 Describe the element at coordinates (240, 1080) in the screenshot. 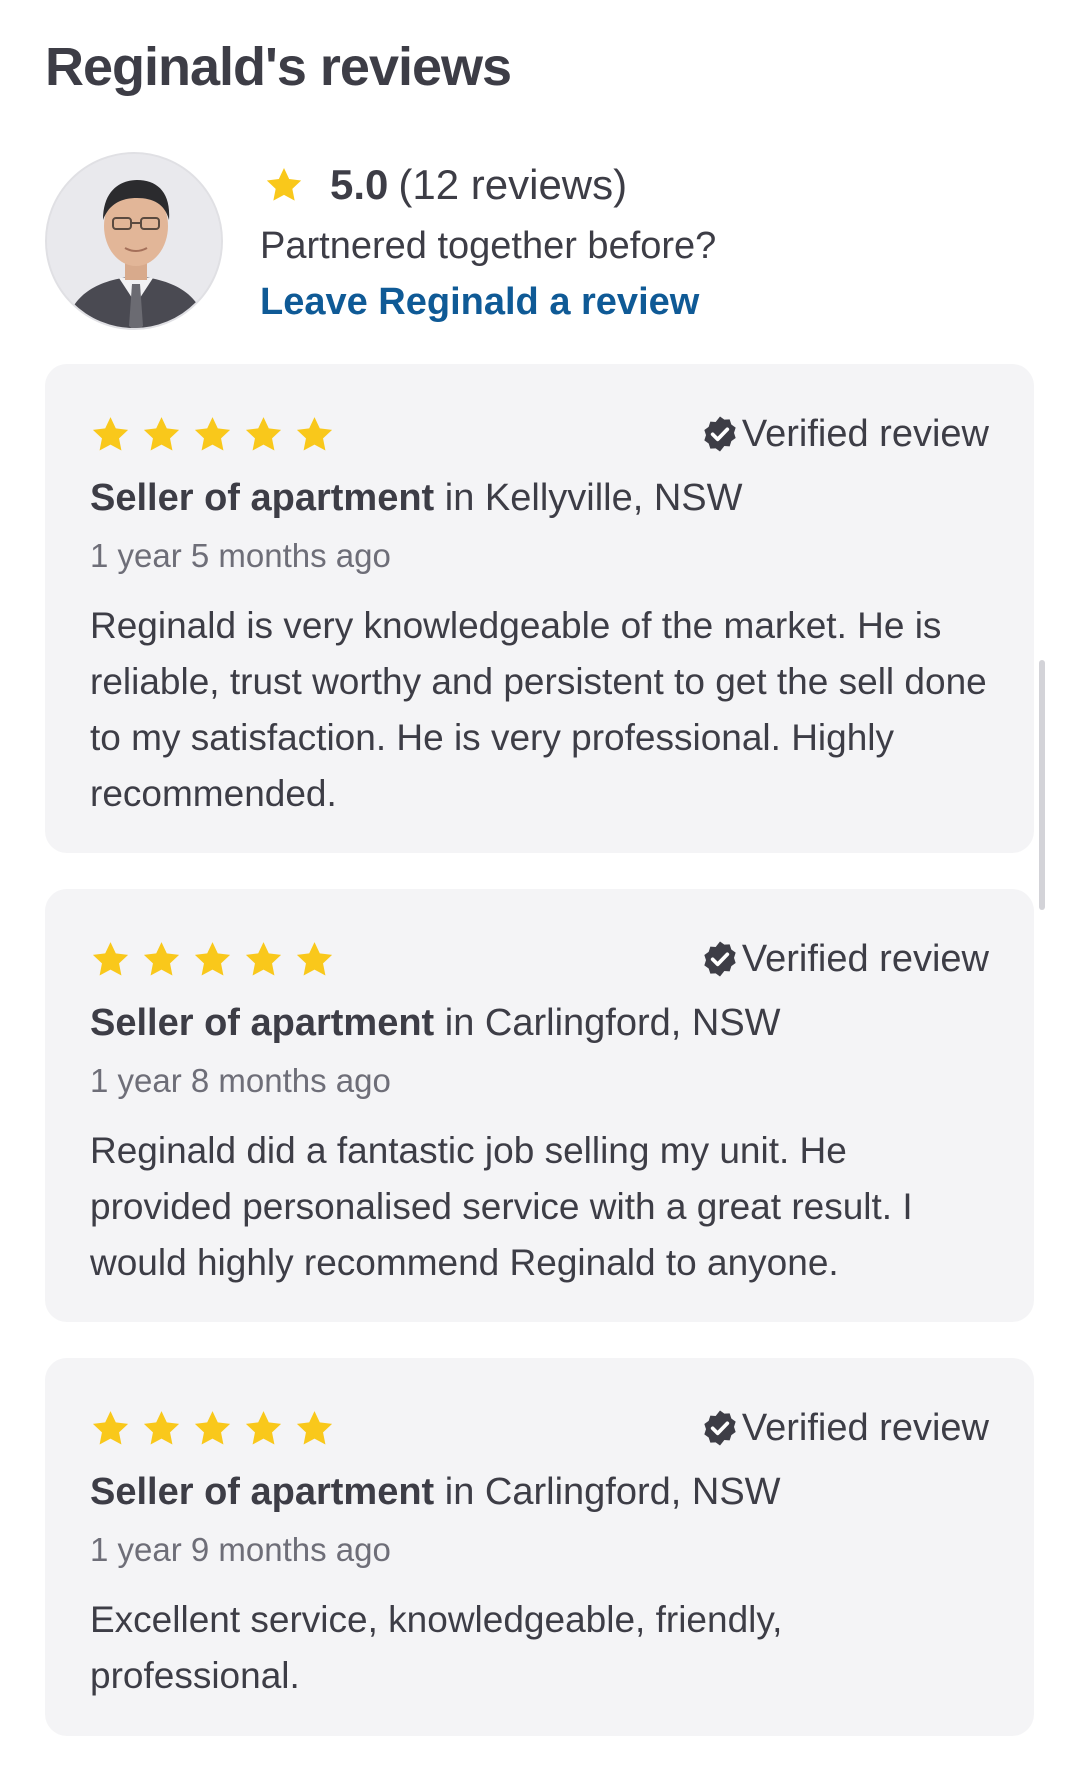

I see `review-date: 1 year 8 months ago` at that location.